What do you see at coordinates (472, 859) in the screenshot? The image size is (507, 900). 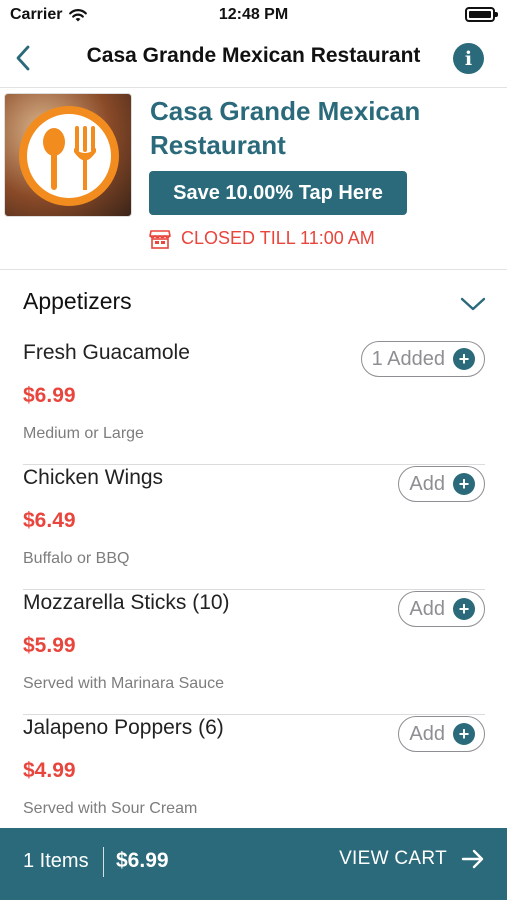 I see `arrow-right-icon` at bounding box center [472, 859].